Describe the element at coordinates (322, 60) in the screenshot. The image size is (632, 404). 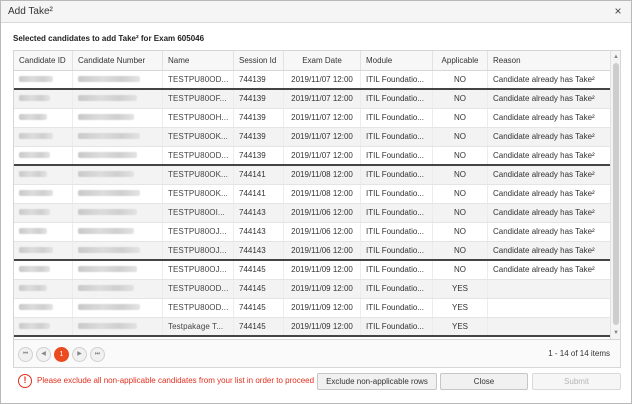
I see `column-header-exam-date: Exam Date` at that location.